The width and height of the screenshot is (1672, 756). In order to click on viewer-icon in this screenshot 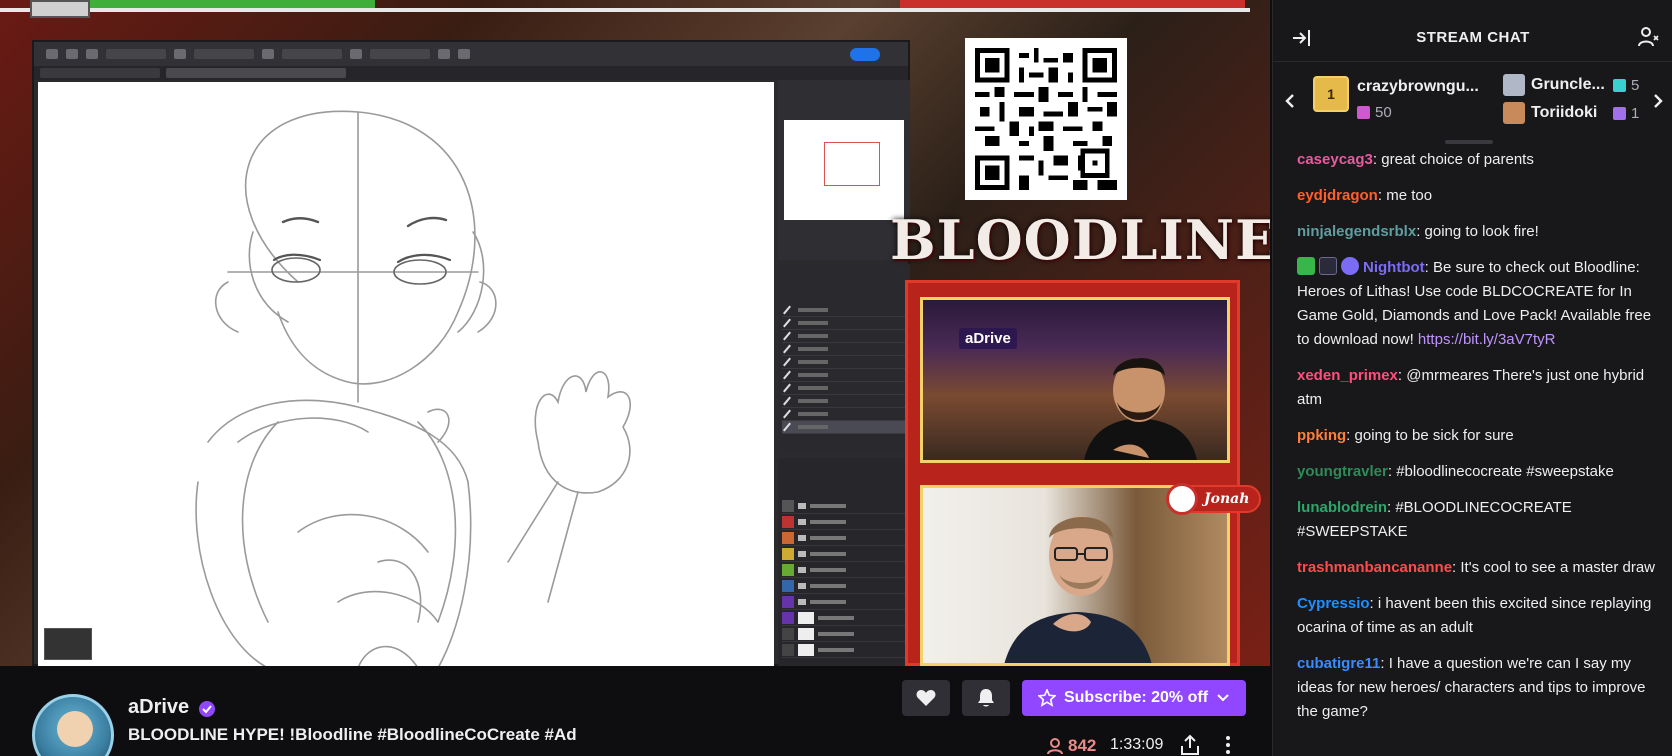, I will do `click(1055, 746)`.